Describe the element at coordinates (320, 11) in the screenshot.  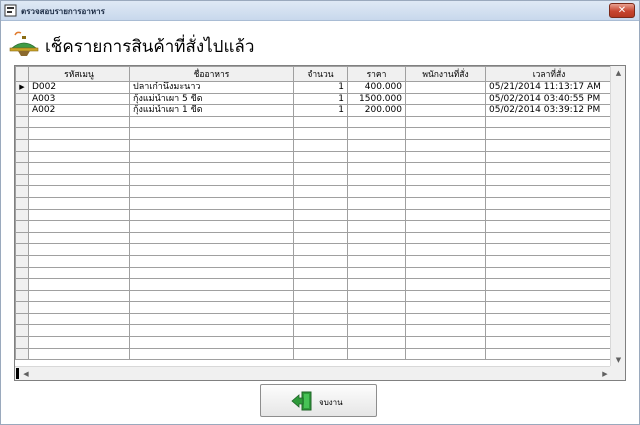
I see `title-bar: ตรวจสอบรายการอาหาร ✕` at that location.